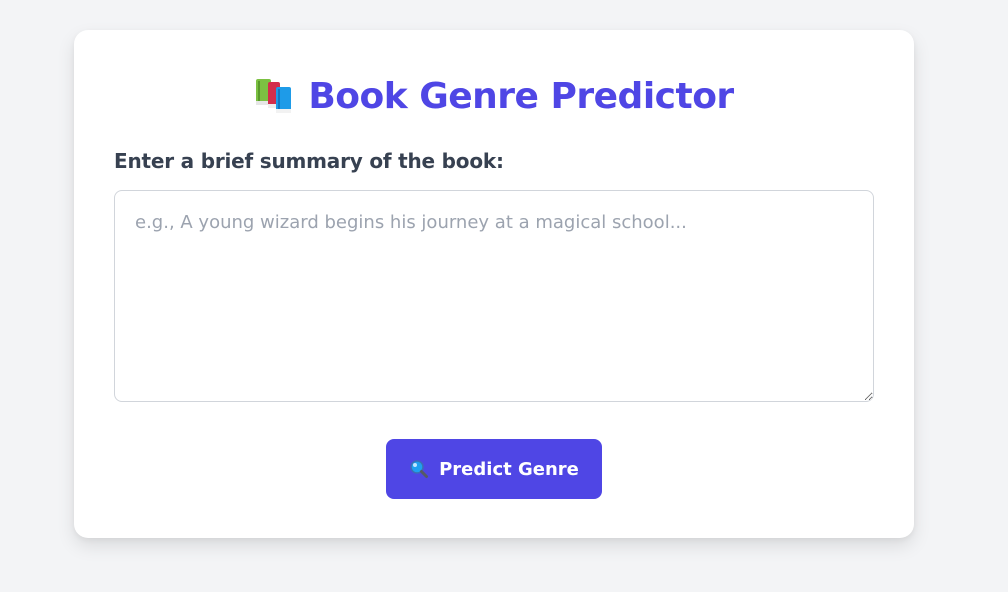 This screenshot has height=592, width=1008. What do you see at coordinates (419, 469) in the screenshot?
I see `magnifier-icon` at bounding box center [419, 469].